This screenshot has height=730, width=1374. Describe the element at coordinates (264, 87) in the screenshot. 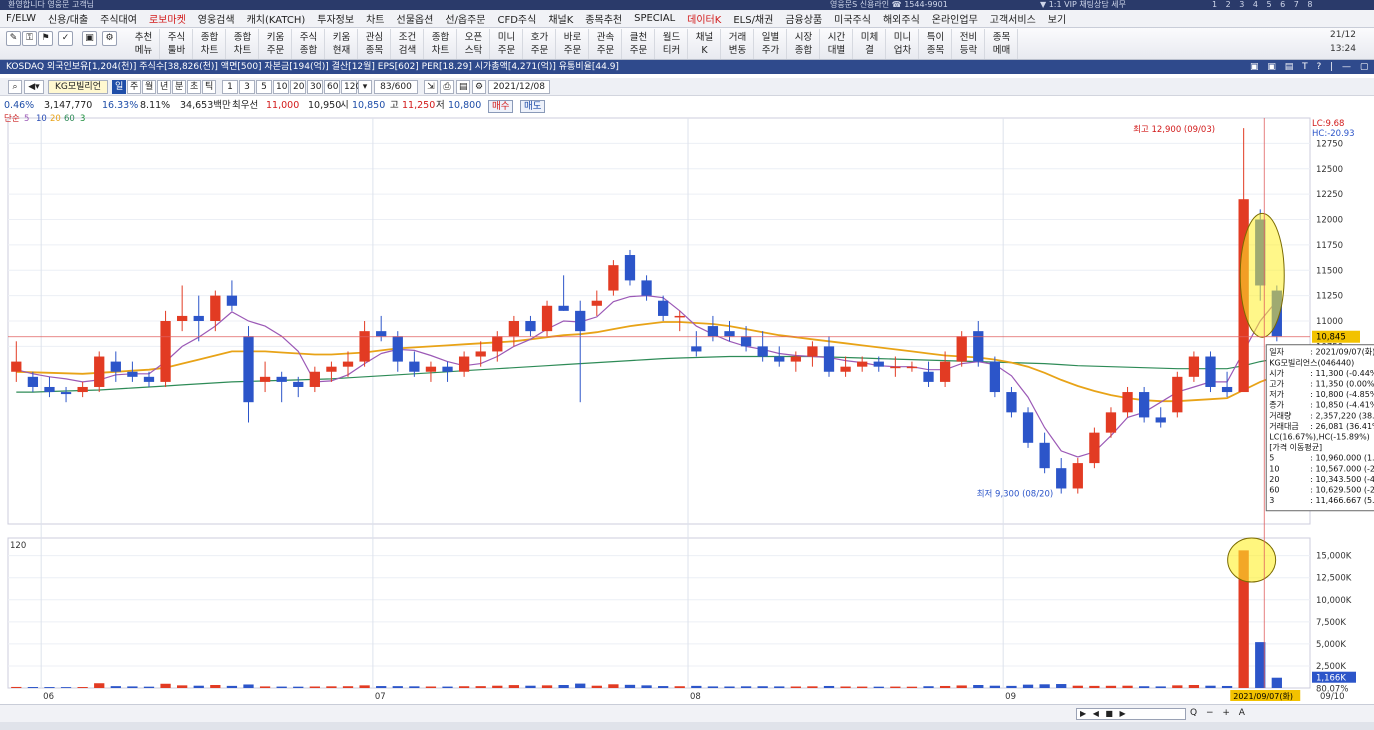

I see `interval-button: 5` at that location.